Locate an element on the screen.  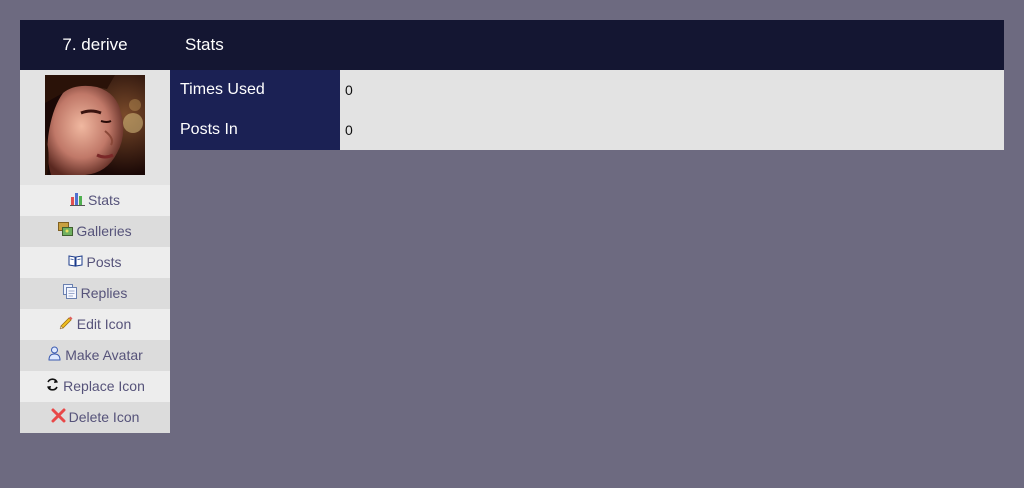
menu-item-make-avatar: Make Avatar is located at coordinates (95, 355).